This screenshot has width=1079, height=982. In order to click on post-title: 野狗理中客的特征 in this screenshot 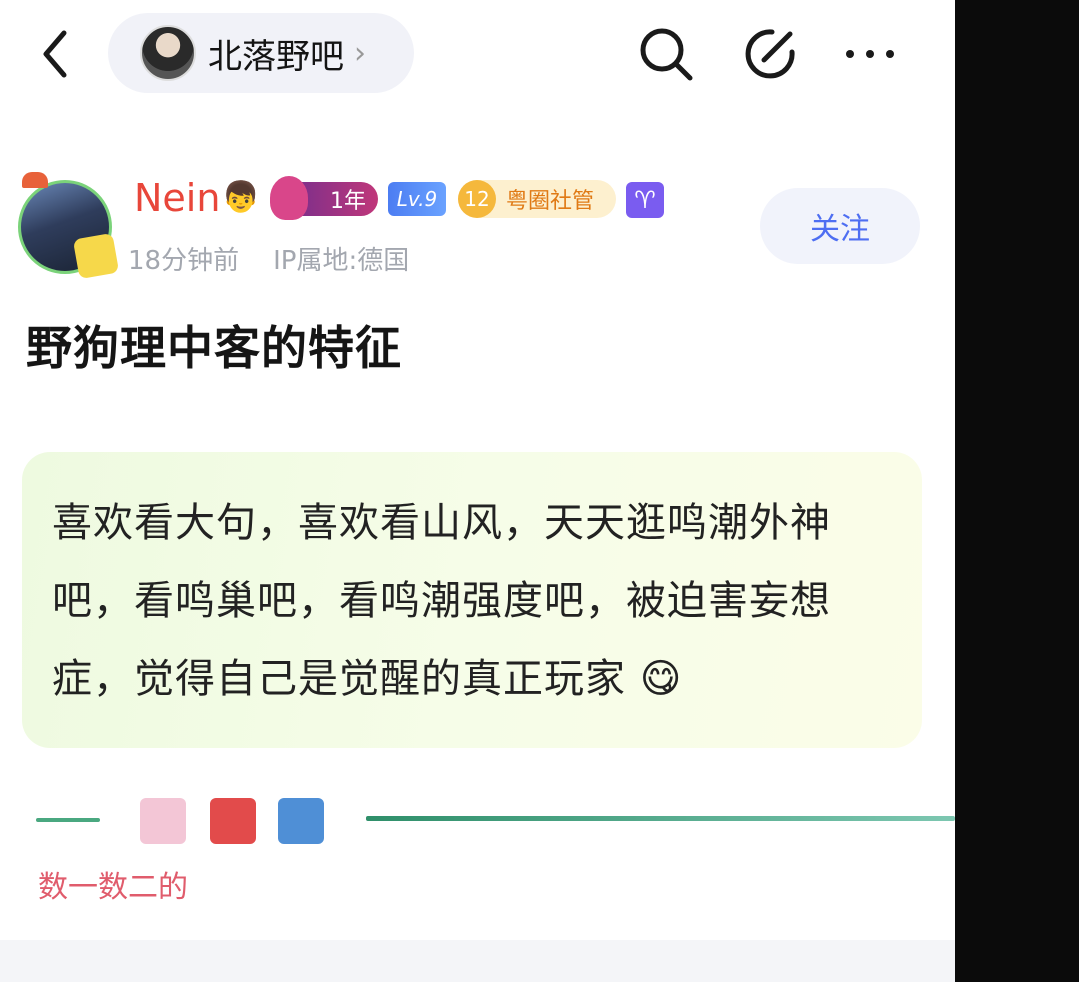, I will do `click(214, 348)`.